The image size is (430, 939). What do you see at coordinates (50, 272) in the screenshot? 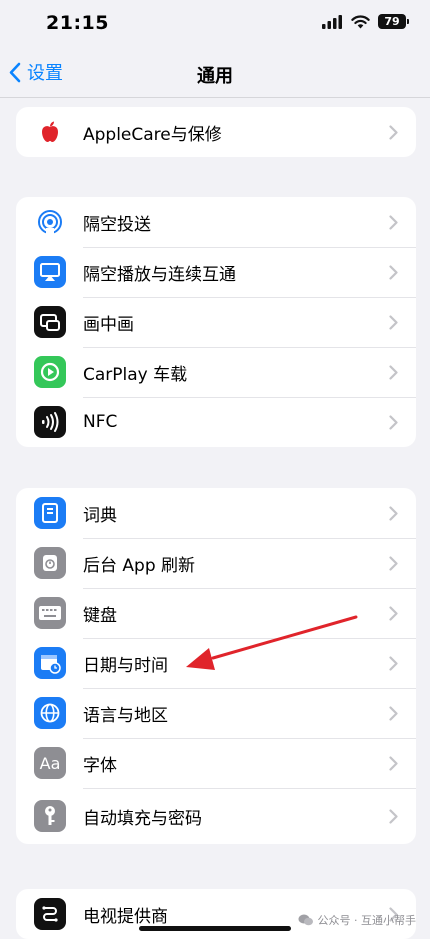
I see `airplay-icon` at bounding box center [50, 272].